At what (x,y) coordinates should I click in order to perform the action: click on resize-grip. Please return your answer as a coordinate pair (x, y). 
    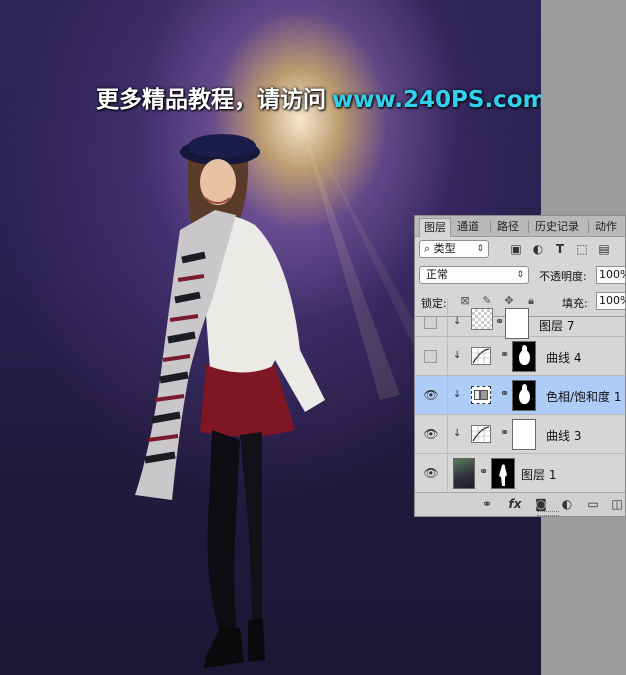
    Looking at the image, I should click on (548, 513).